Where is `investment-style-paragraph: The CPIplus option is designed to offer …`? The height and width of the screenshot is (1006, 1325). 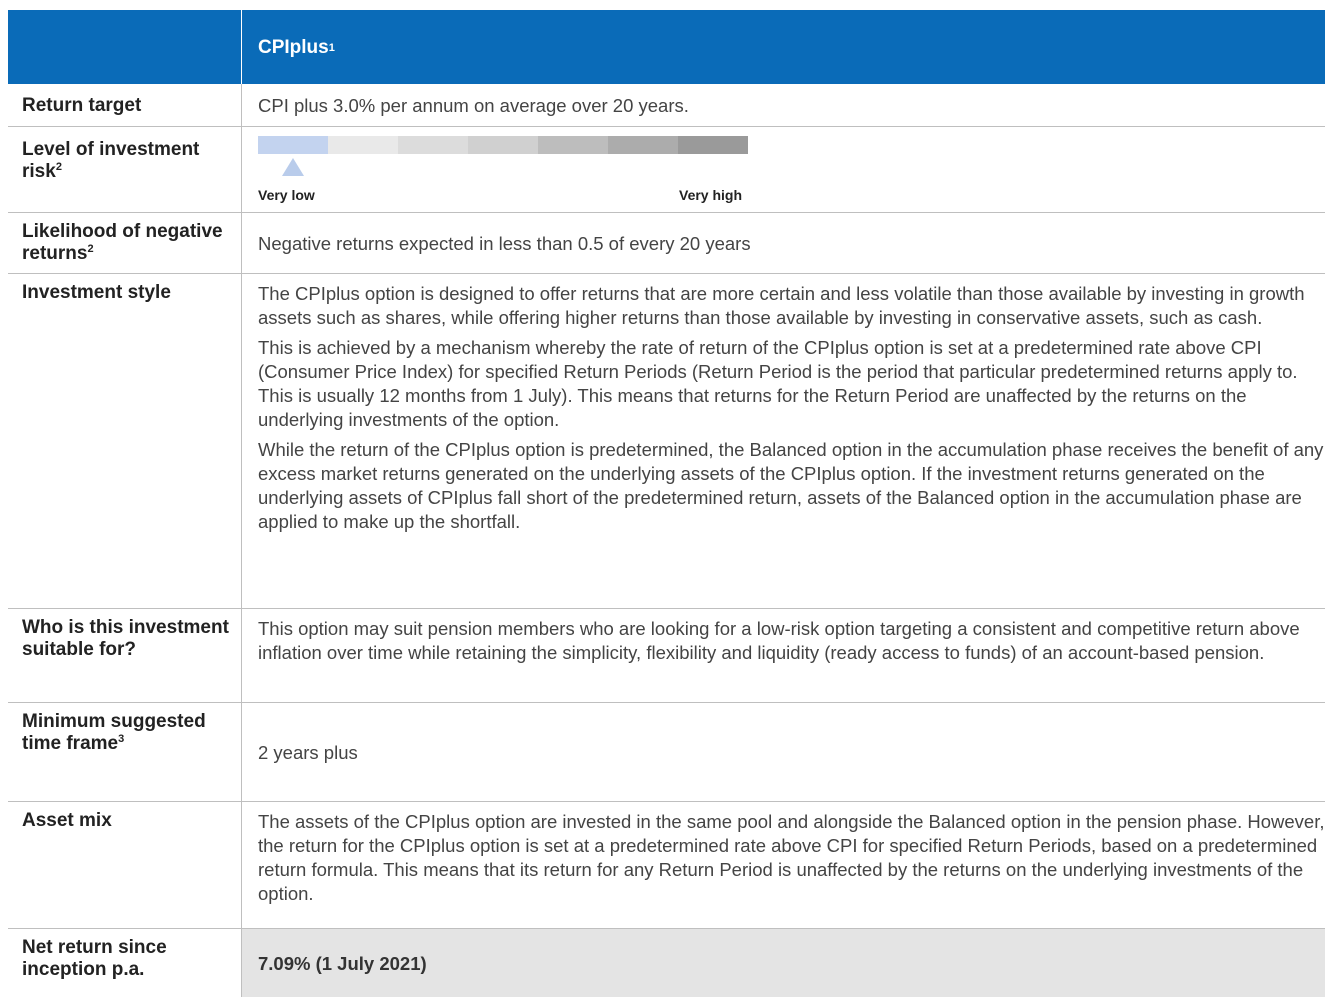 investment-style-paragraph: The CPIplus option is designed to offer … is located at coordinates (781, 305).